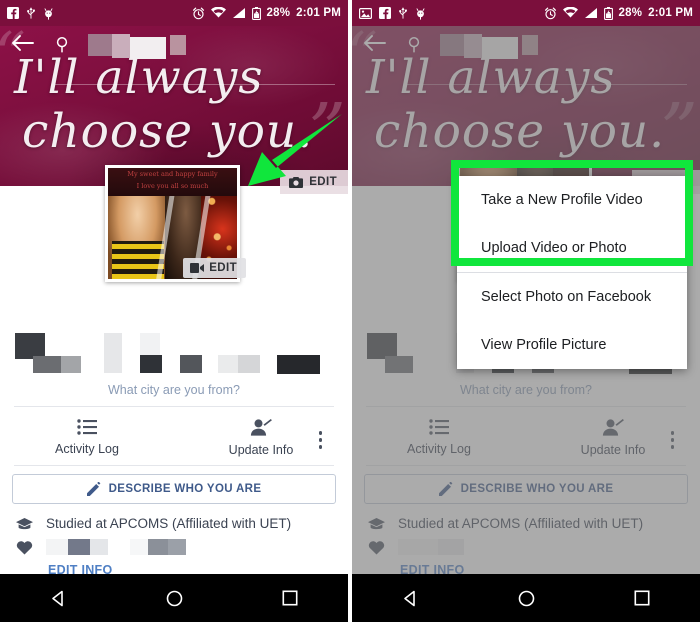  Describe the element at coordinates (572, 248) in the screenshot. I see `menu-item-upload-video-or-photo: Upload Video or Photo` at that location.